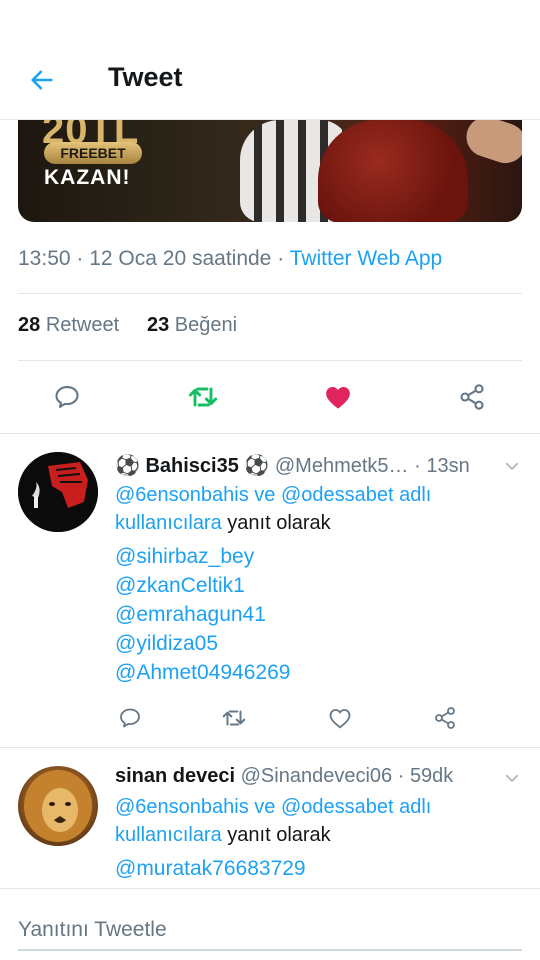  I want to click on reply-input, so click(270, 931).